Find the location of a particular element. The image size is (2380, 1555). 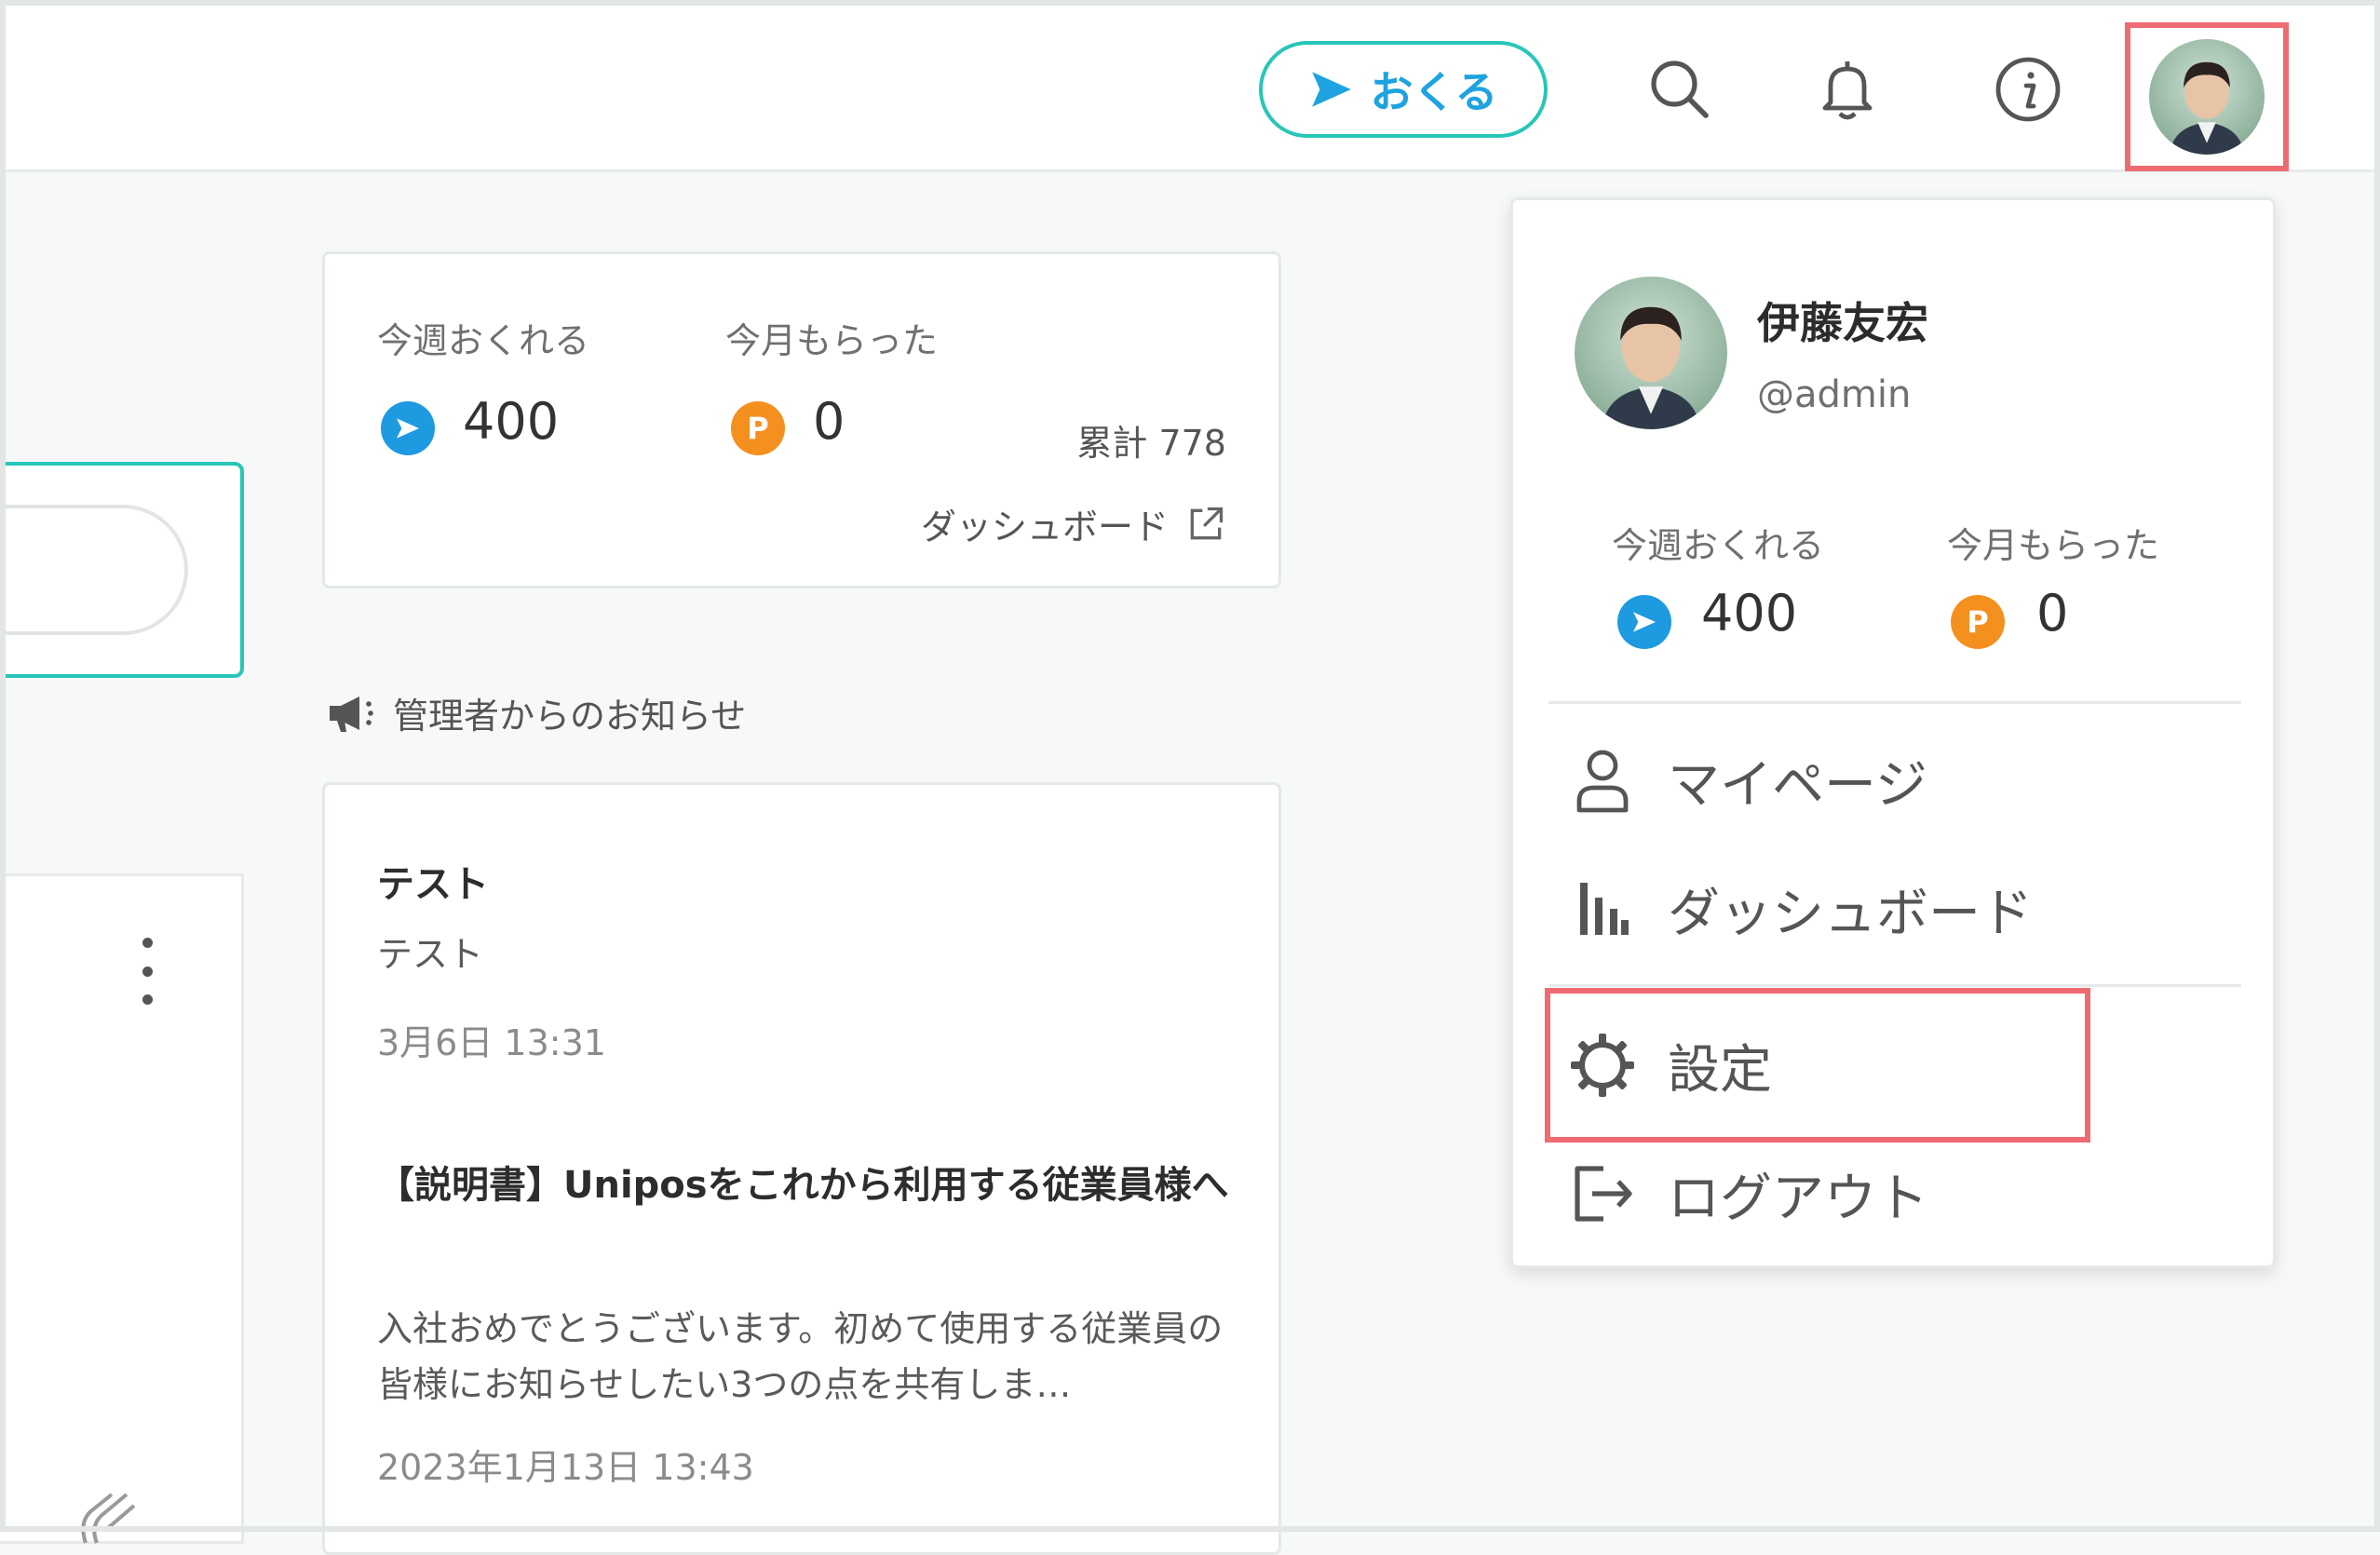

external-link-icon is located at coordinates (1207, 523).